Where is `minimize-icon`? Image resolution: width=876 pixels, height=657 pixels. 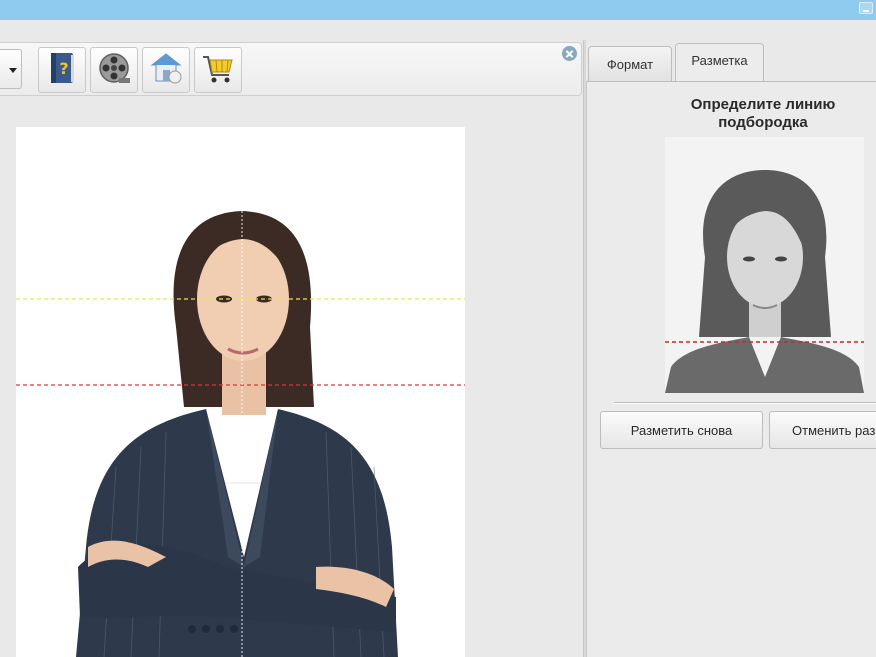 minimize-icon is located at coordinates (866, 8).